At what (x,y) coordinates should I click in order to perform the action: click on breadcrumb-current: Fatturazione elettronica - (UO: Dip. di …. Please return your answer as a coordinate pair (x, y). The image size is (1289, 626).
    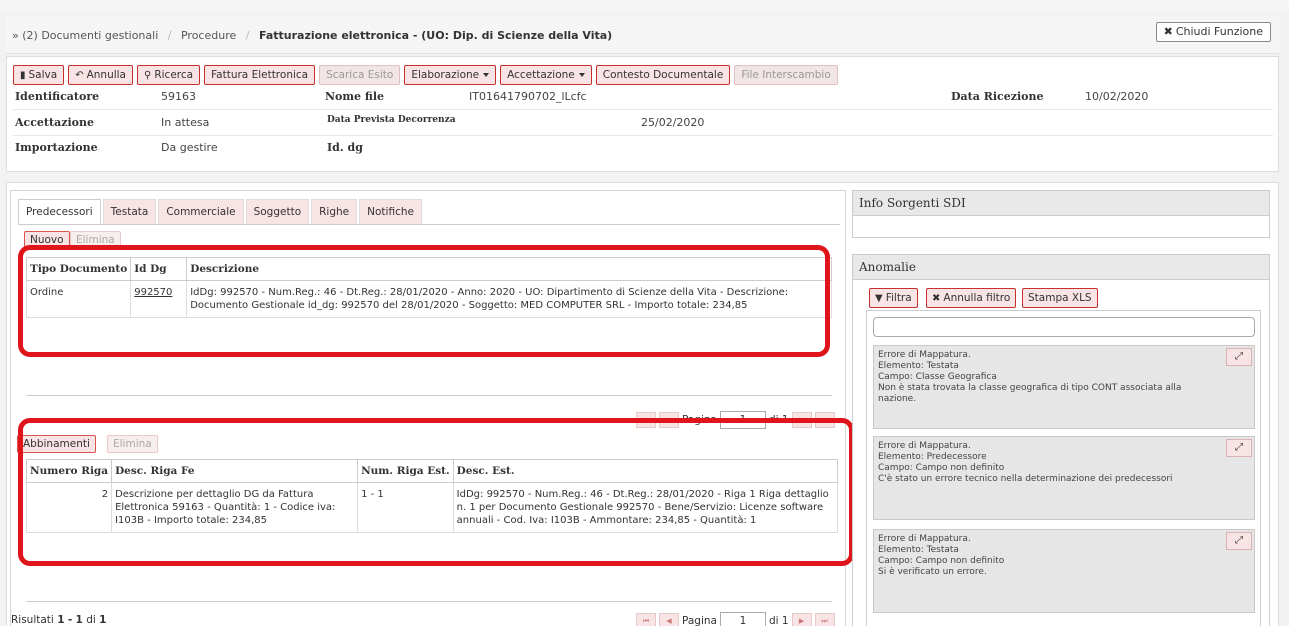
    Looking at the image, I should click on (435, 35).